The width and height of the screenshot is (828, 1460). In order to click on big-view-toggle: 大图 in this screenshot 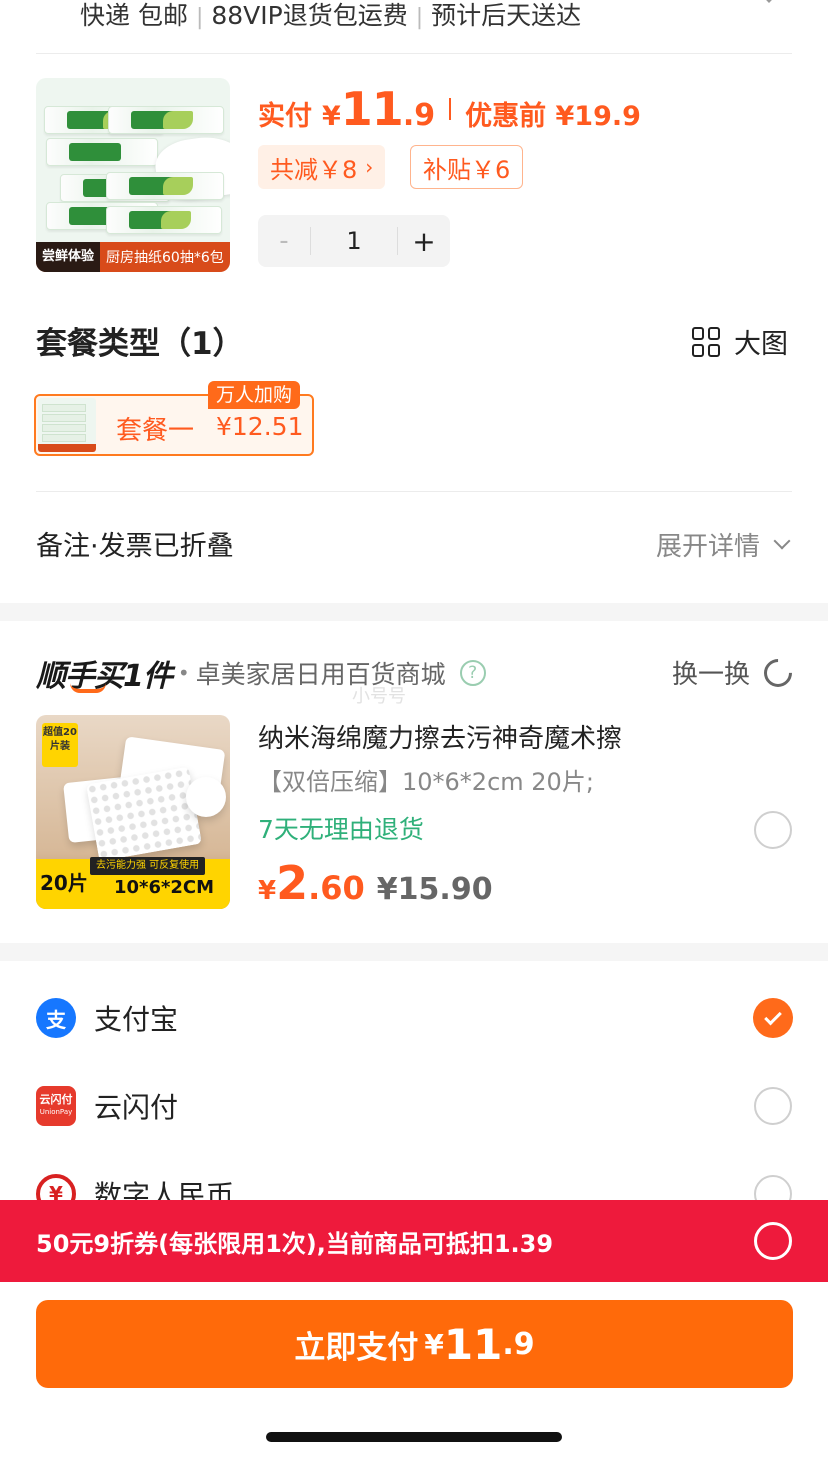, I will do `click(740, 341)`.